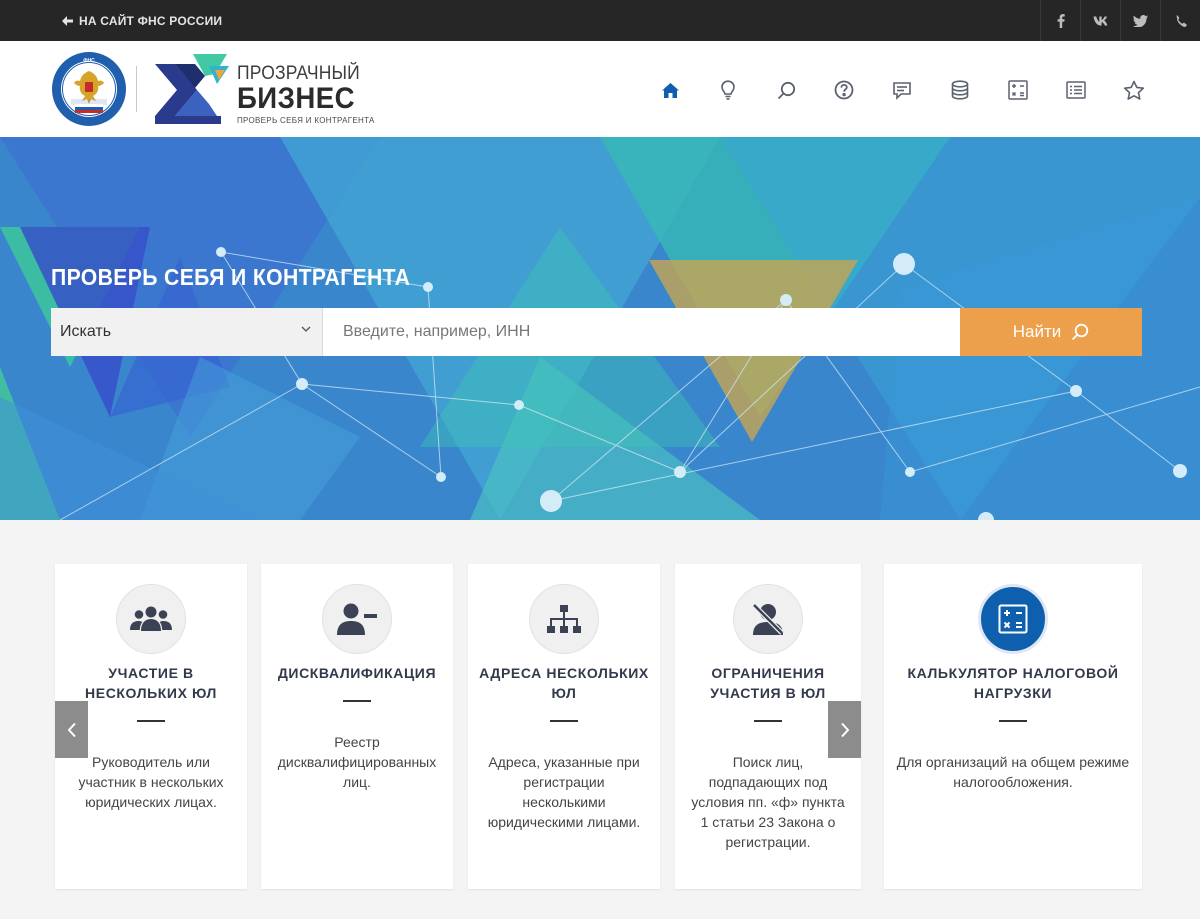 This screenshot has width=1200, height=919. I want to click on twitter-icon, so click(1140, 20).